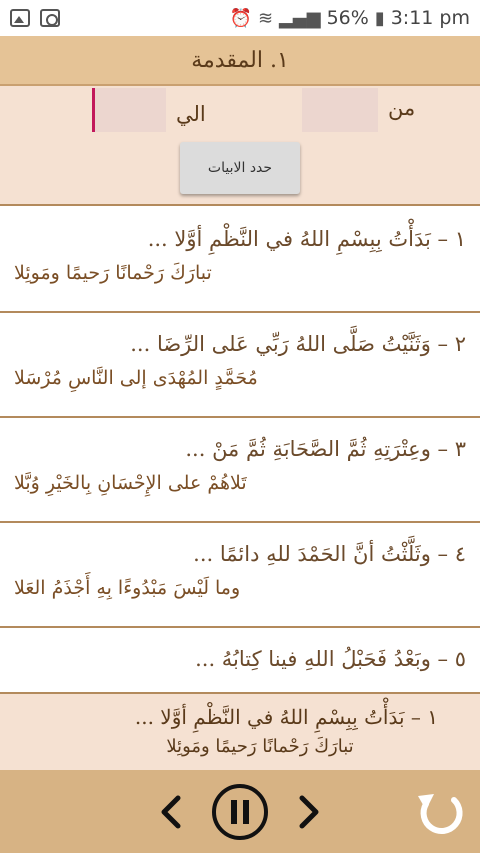  Describe the element at coordinates (20, 18) in the screenshot. I see `gallery-icon` at that location.